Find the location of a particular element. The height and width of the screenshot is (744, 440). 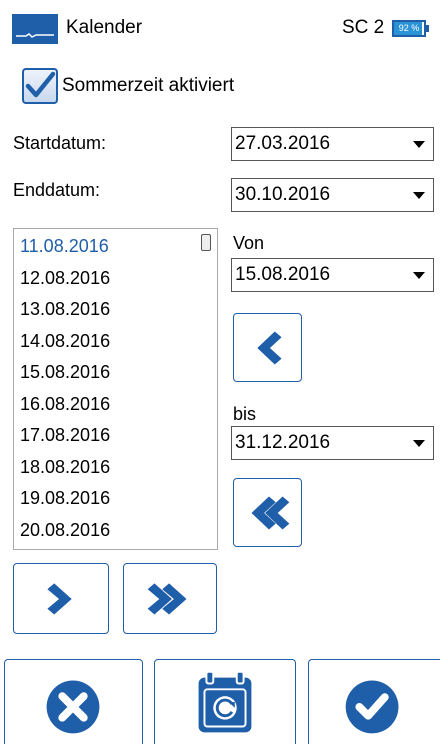

device-label: SC 2 is located at coordinates (363, 27).